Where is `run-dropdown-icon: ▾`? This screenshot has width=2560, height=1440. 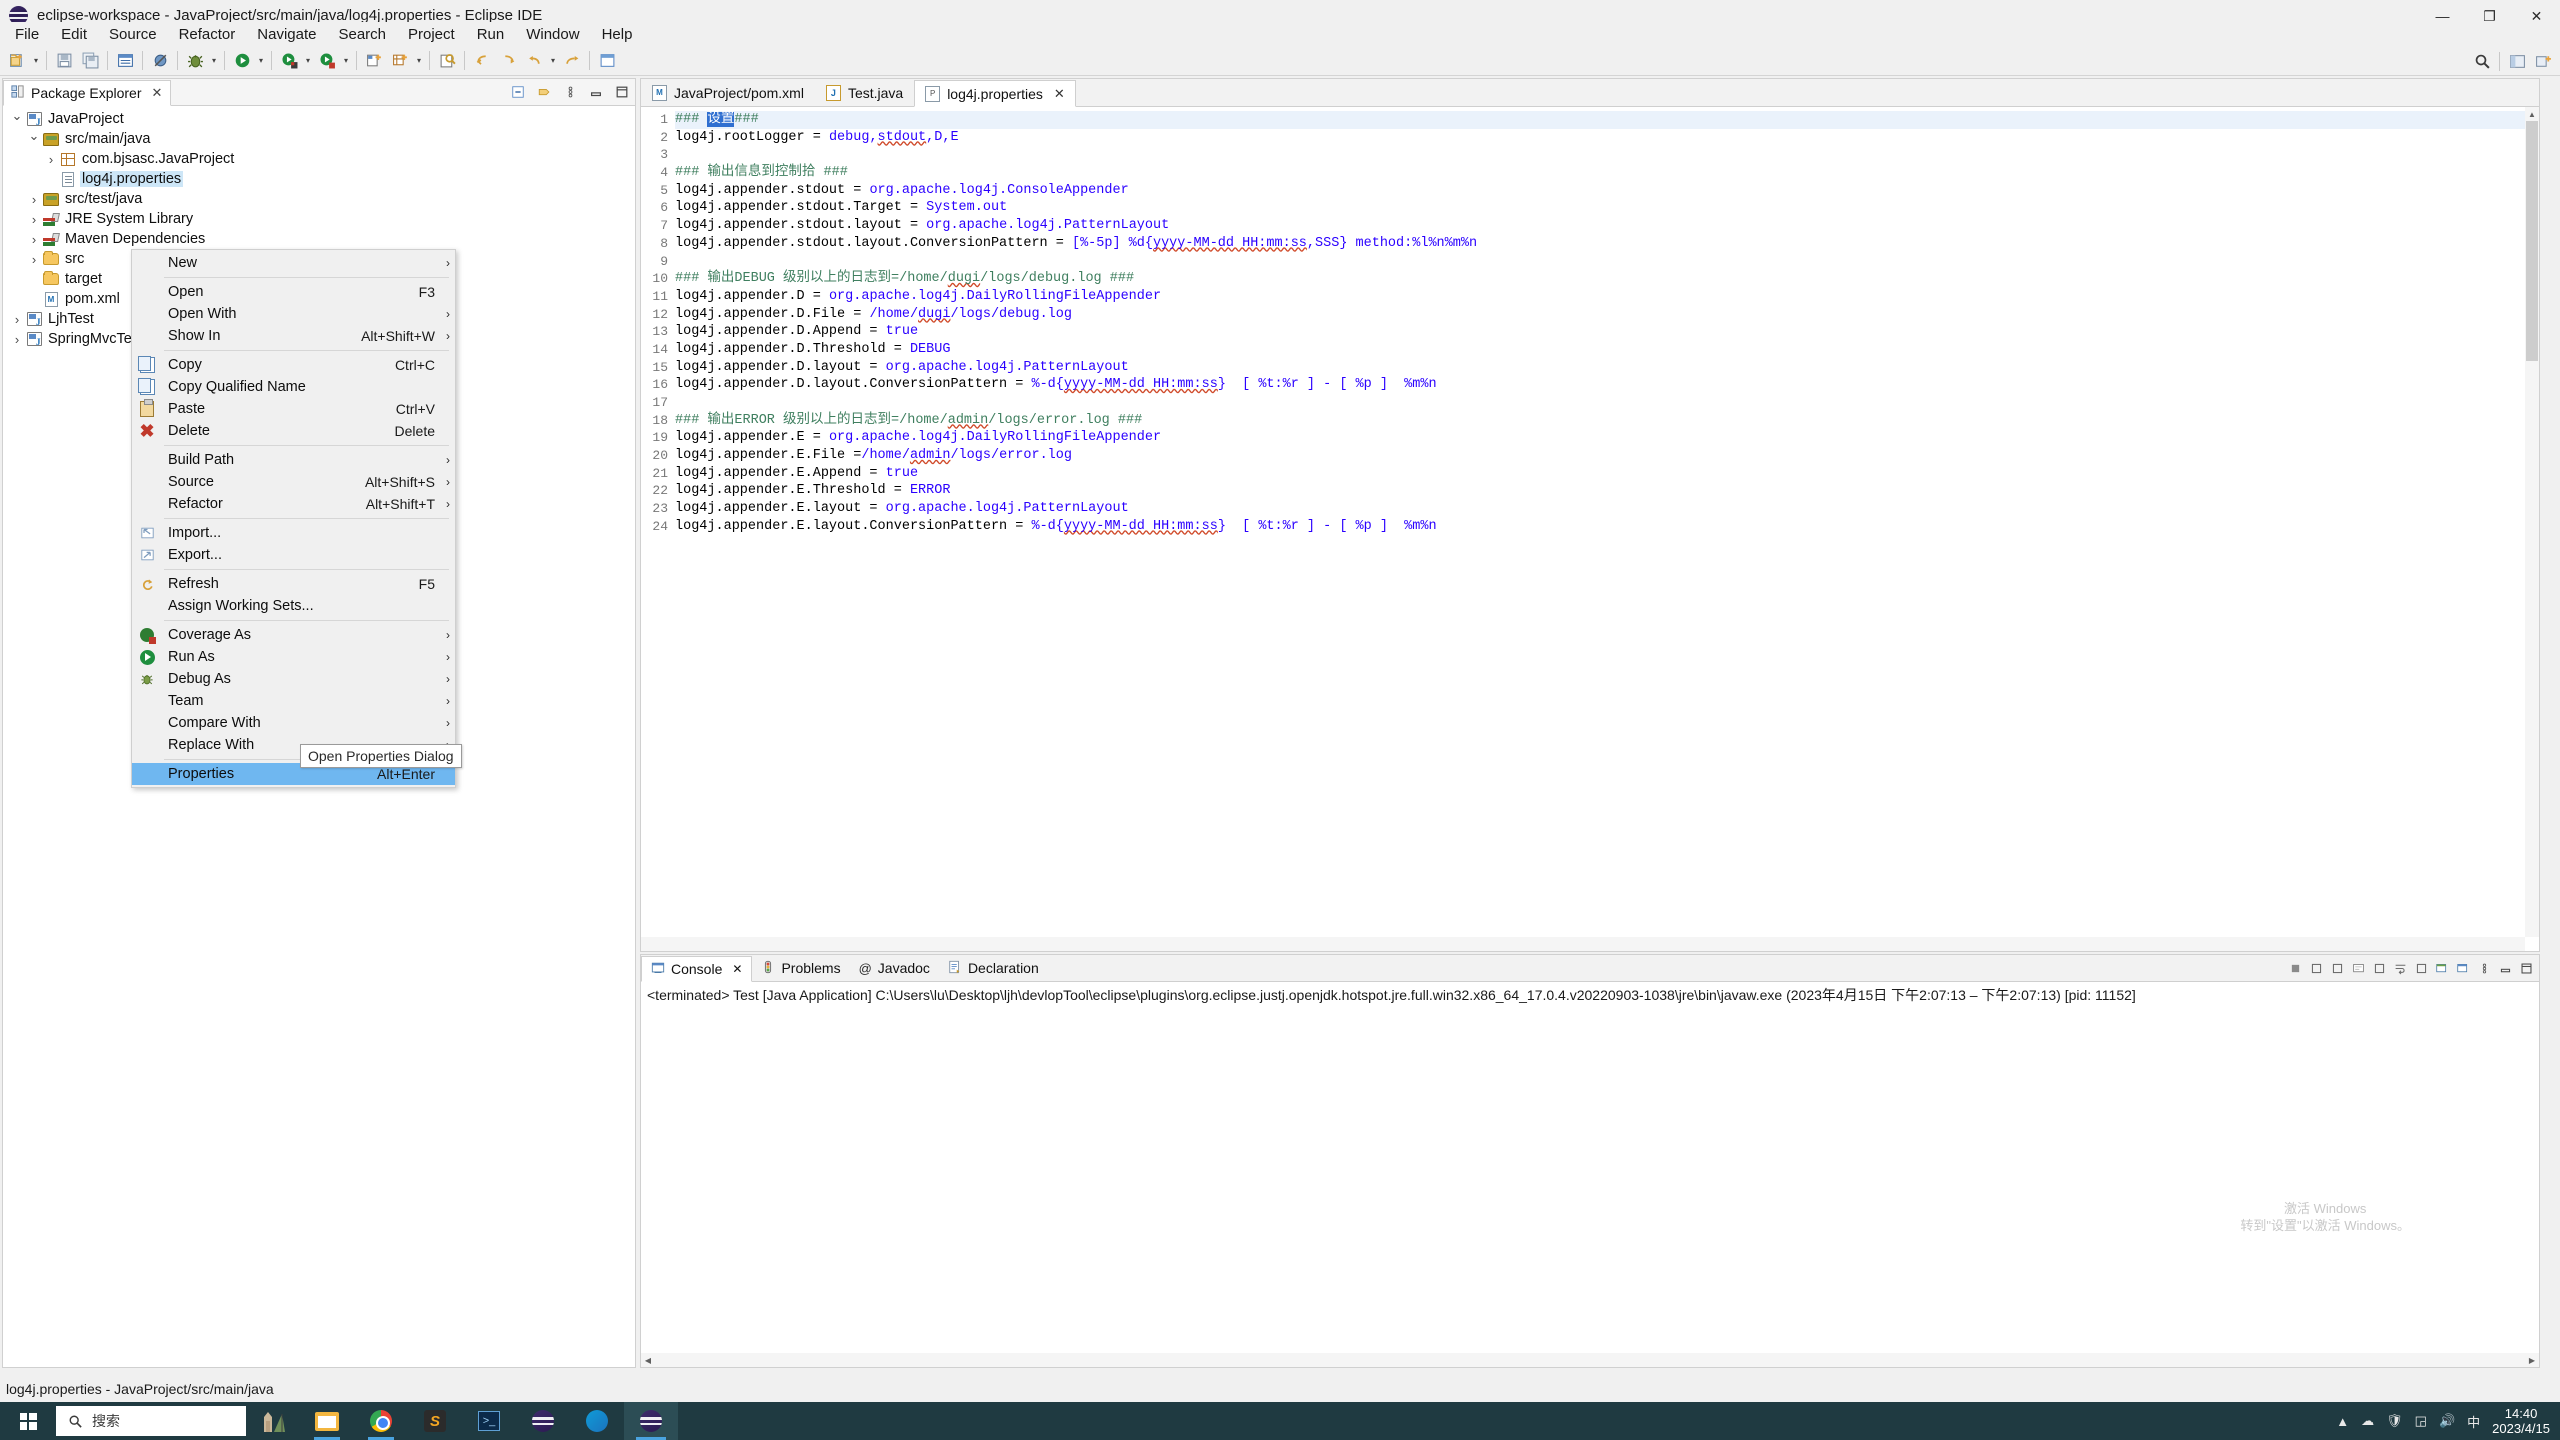 run-dropdown-icon: ▾ is located at coordinates (261, 61).